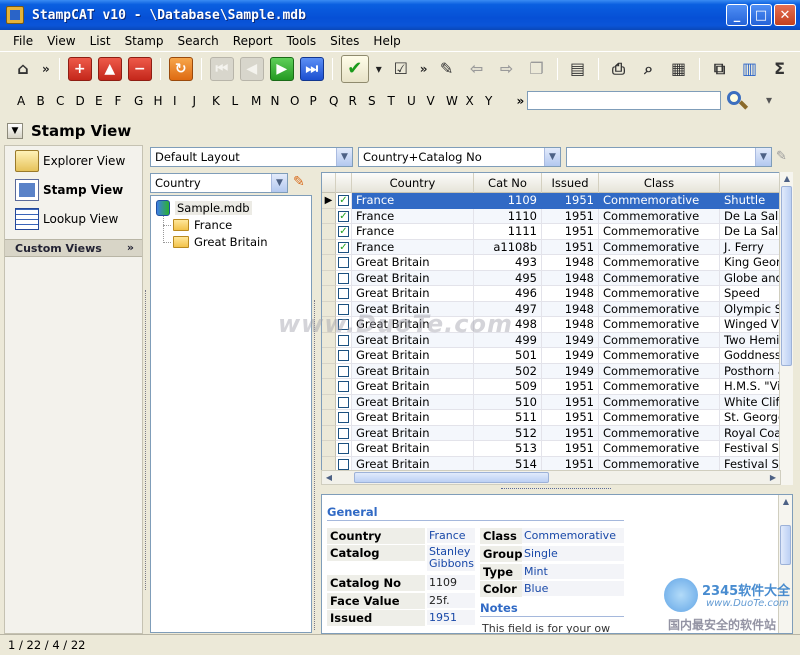 Image resolution: width=800 pixels, height=655 pixels. I want to click on field-value-country: France, so click(451, 535).